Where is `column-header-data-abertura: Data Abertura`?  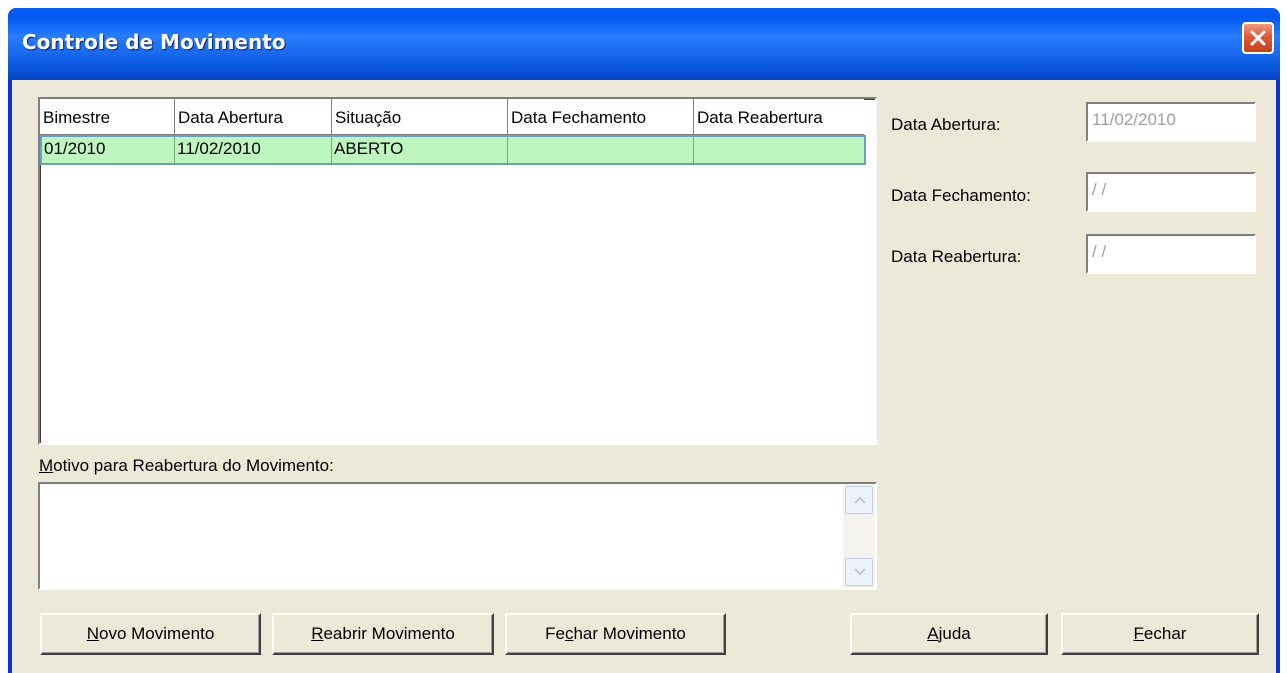 column-header-data-abertura: Data Abertura is located at coordinates (253, 117).